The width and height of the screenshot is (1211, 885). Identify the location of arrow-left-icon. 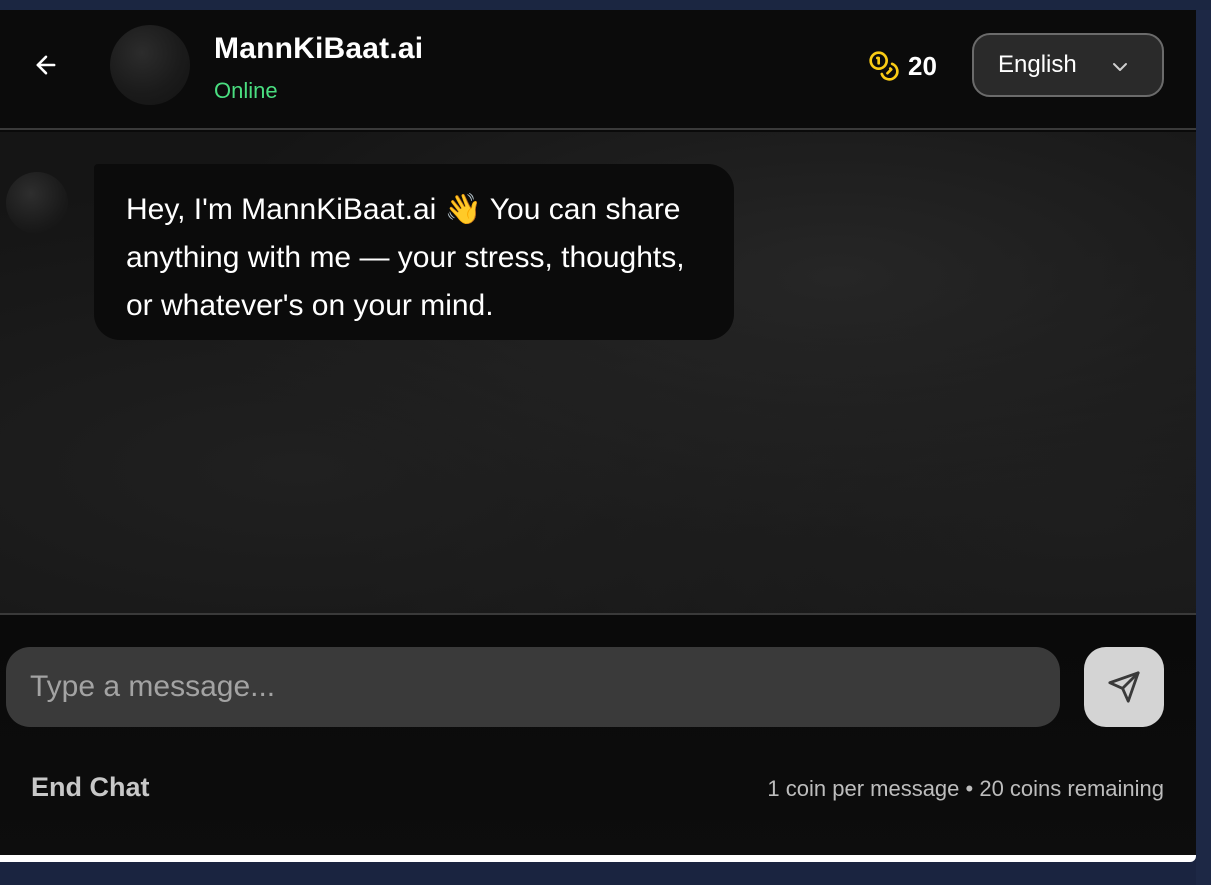
(46, 65).